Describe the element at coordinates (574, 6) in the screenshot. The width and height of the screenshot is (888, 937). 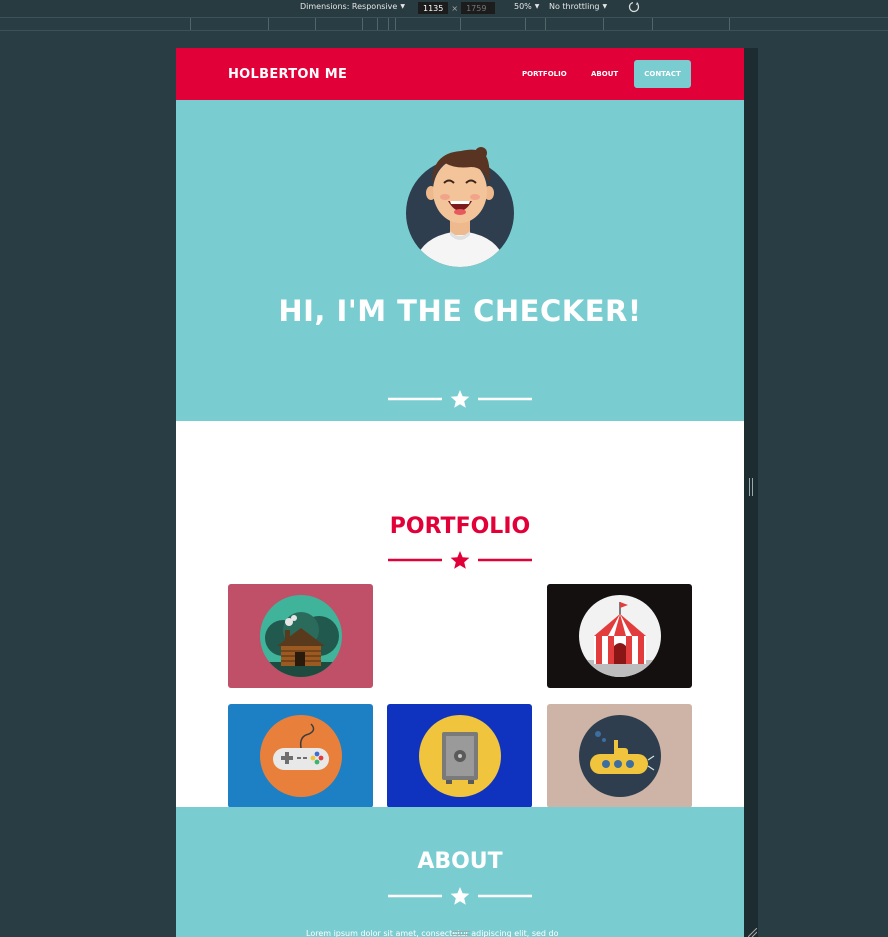
I see `throttling-value: No throttling` at that location.